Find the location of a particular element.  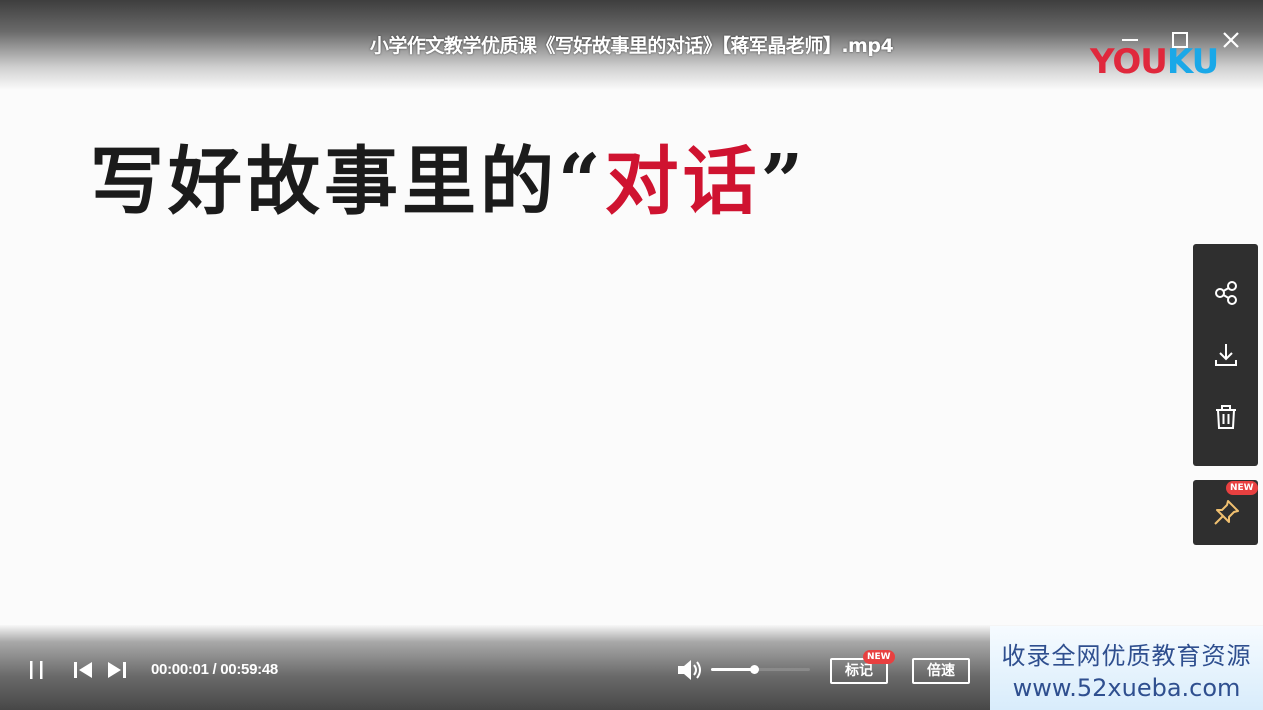

download-button is located at coordinates (1225, 355).